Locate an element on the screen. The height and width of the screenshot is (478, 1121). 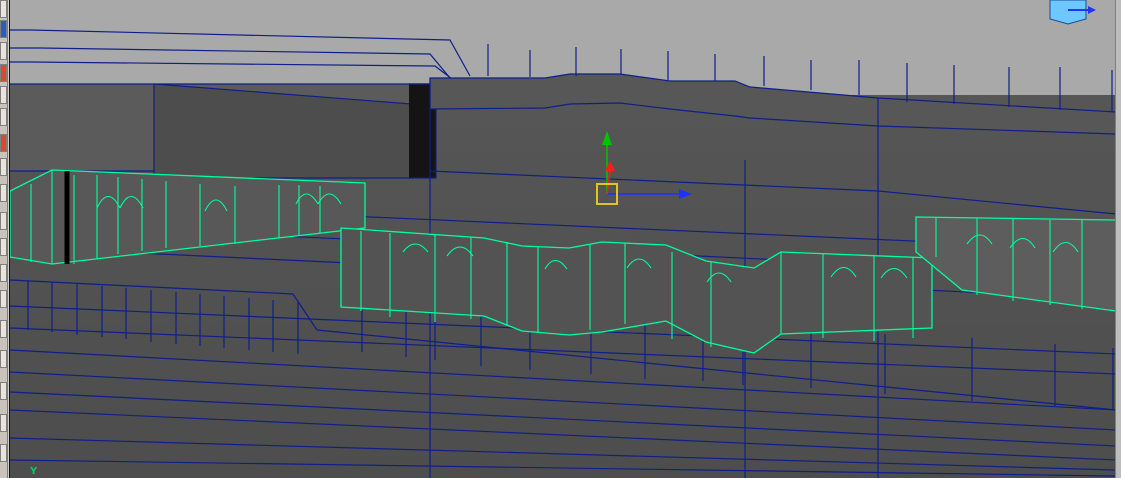
toolbar-button-scale is located at coordinates (3, 73).